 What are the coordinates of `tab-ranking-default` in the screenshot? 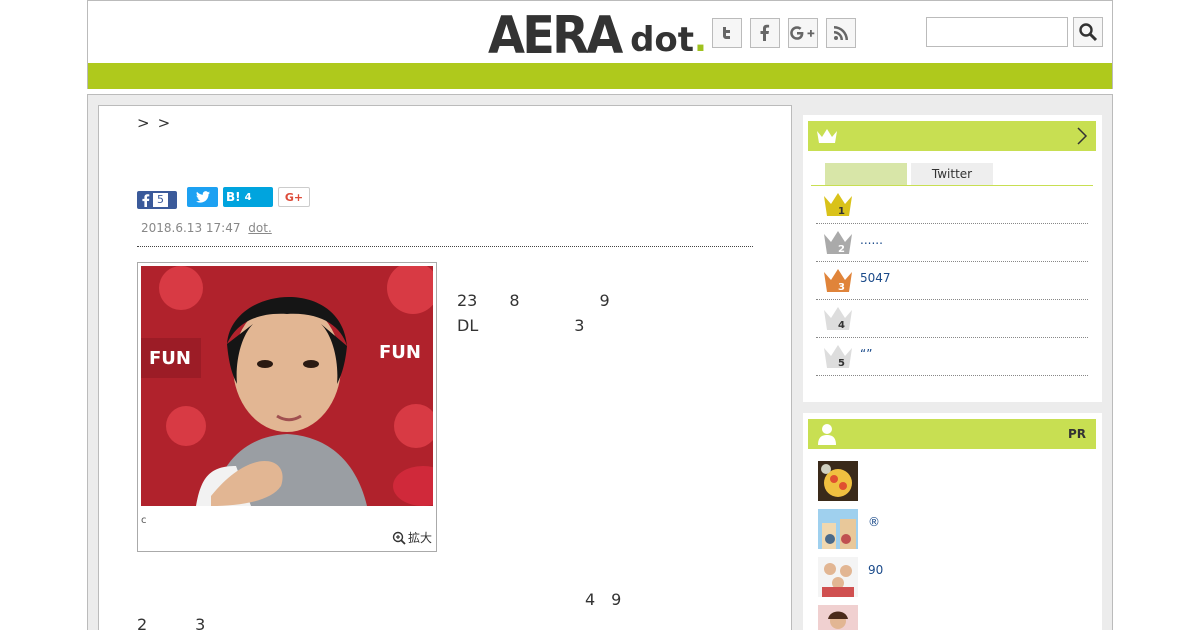 It's located at (866, 174).